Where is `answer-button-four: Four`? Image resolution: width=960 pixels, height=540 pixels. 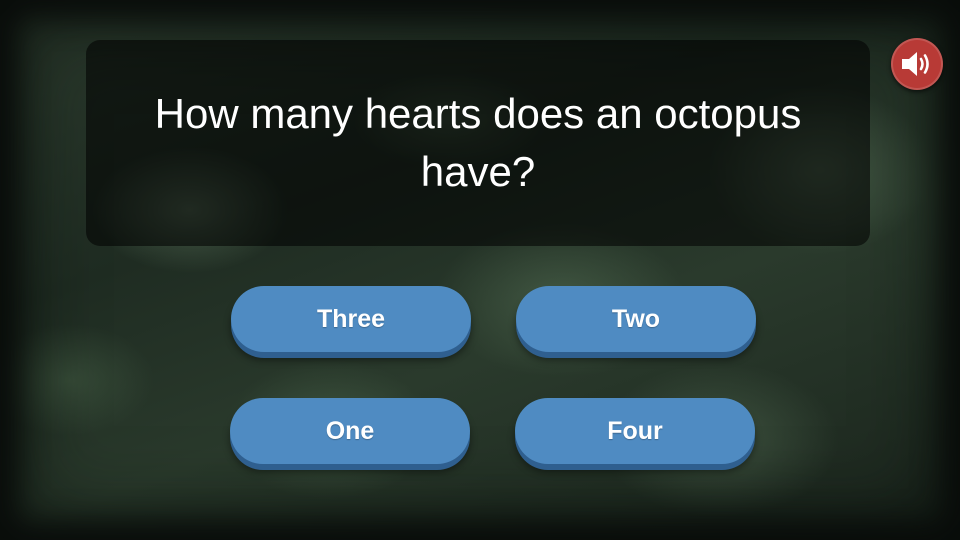 answer-button-four: Four is located at coordinates (635, 431).